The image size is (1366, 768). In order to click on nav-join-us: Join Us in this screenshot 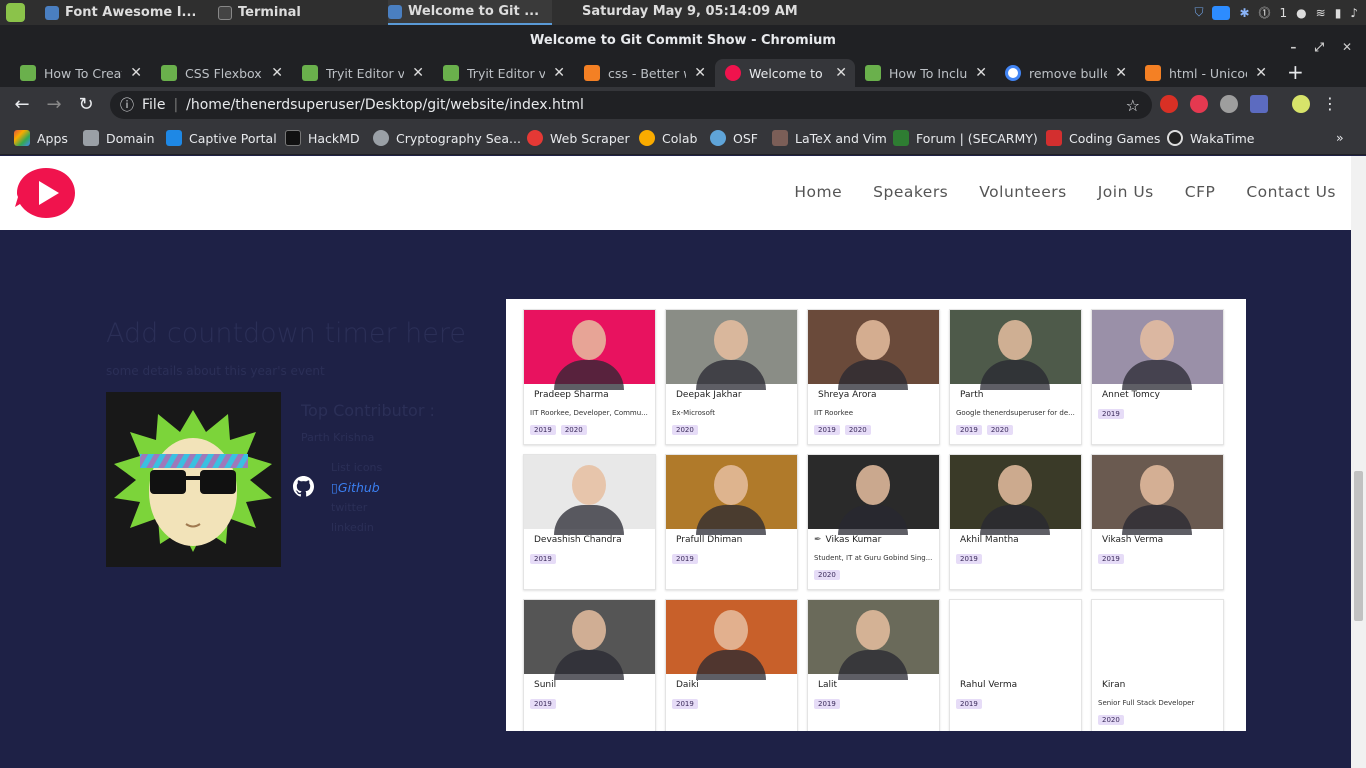, I will do `click(1126, 192)`.